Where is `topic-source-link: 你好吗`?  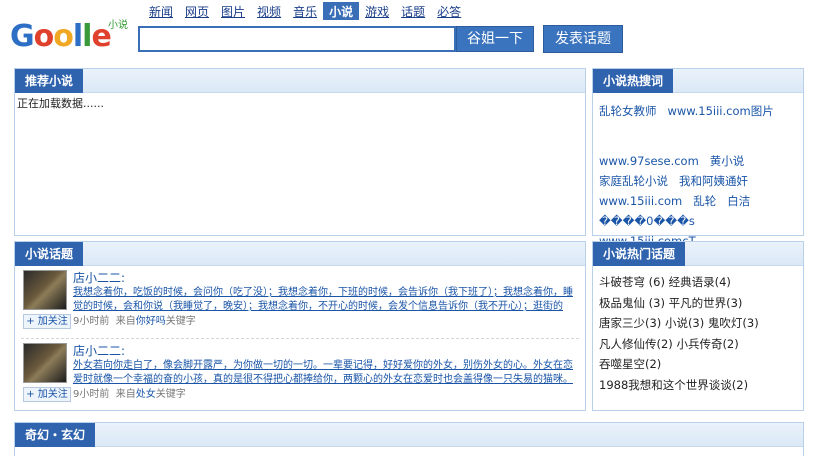
topic-source-link: 你好吗 is located at coordinates (151, 321).